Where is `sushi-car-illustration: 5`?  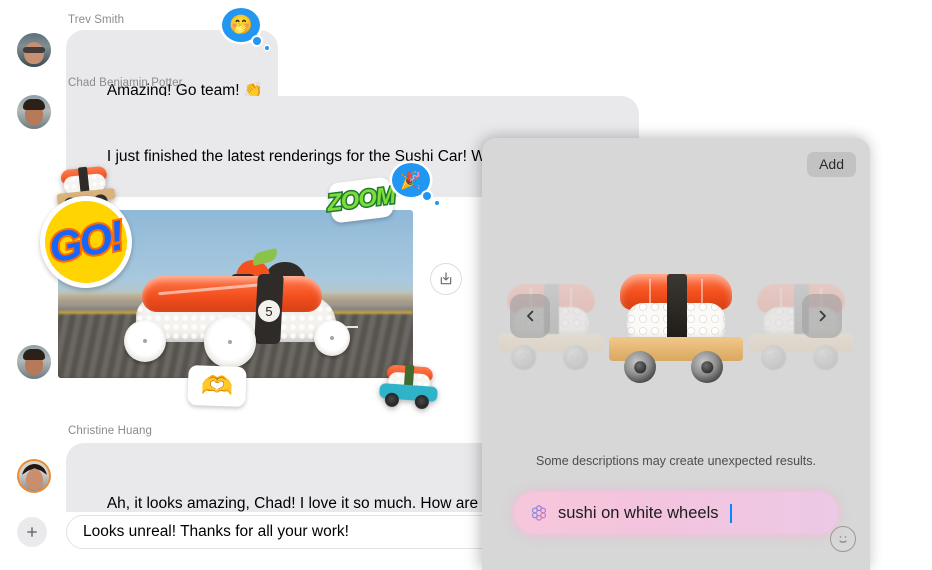
sushi-car-illustration: 5 is located at coordinates (238, 308).